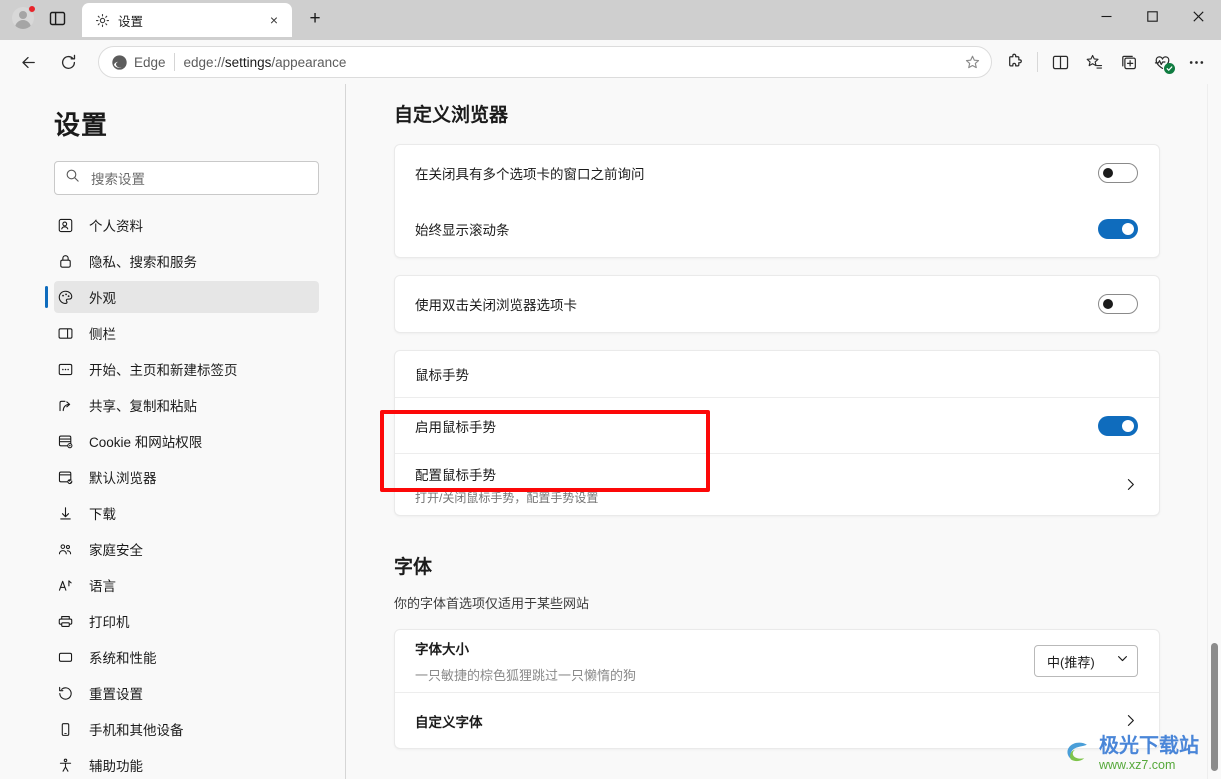 The image size is (1221, 779). I want to click on sidebar-item-cookies: Cookie 和网站权限, so click(186, 441).